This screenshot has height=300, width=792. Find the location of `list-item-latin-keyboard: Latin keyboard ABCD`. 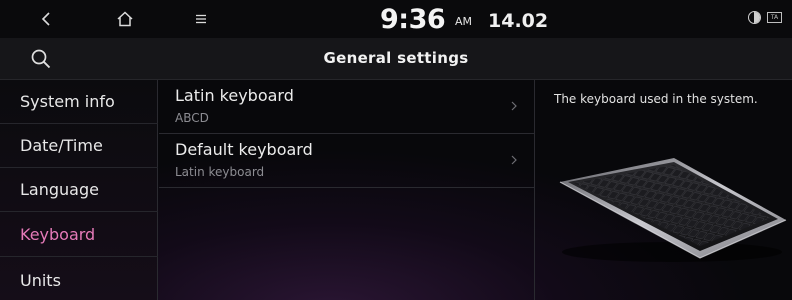

list-item-latin-keyboard: Latin keyboard ABCD is located at coordinates (346, 107).